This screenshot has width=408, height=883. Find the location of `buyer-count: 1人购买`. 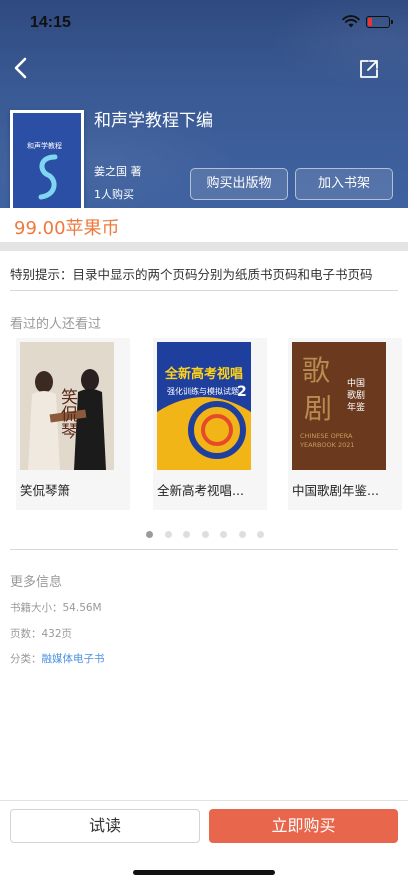

buyer-count: 1人购买 is located at coordinates (114, 194).